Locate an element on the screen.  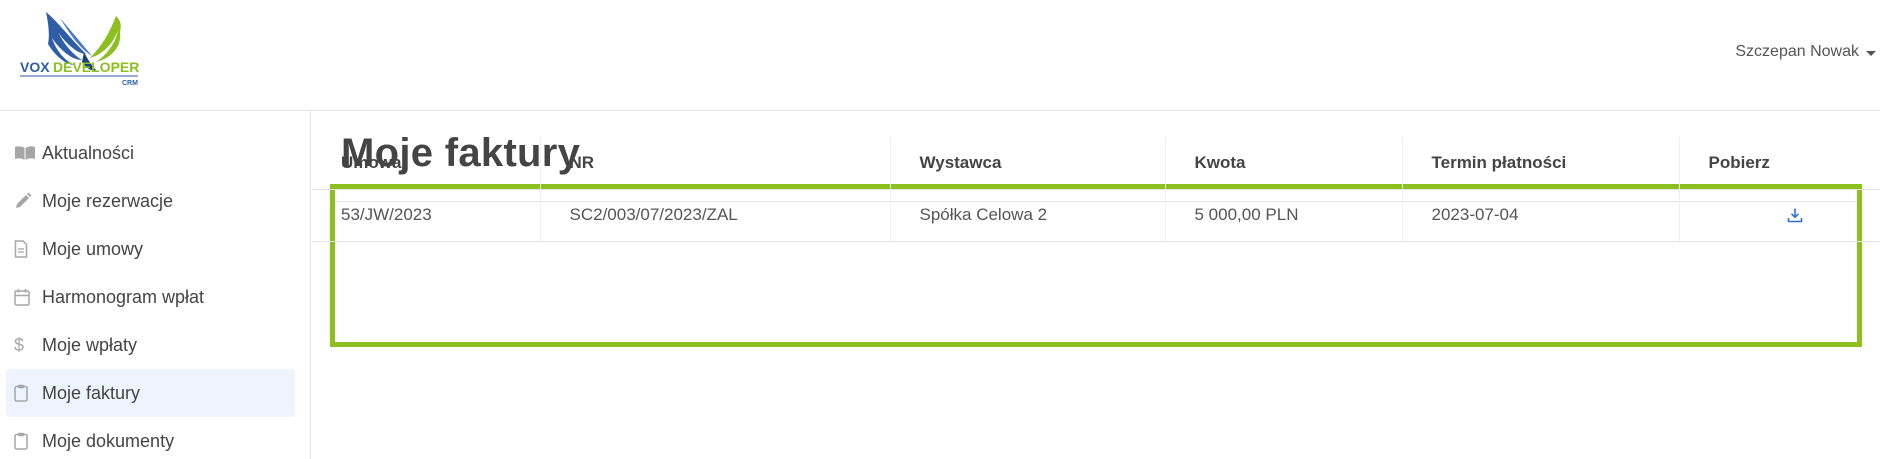
column-header-kwota: Kwota is located at coordinates (1284, 163).